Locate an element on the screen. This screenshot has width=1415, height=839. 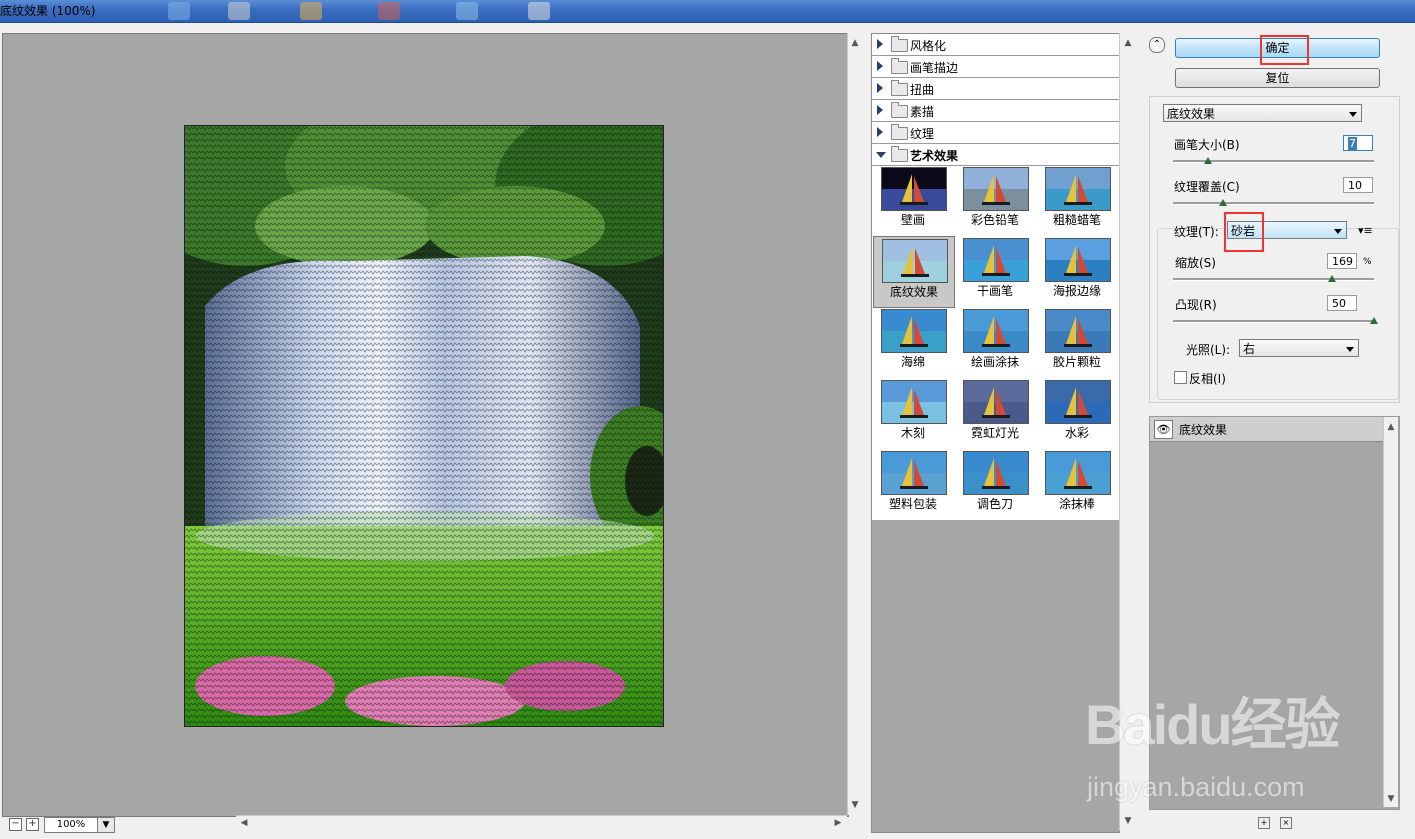
relief-slider-thumb is located at coordinates (1374, 320).